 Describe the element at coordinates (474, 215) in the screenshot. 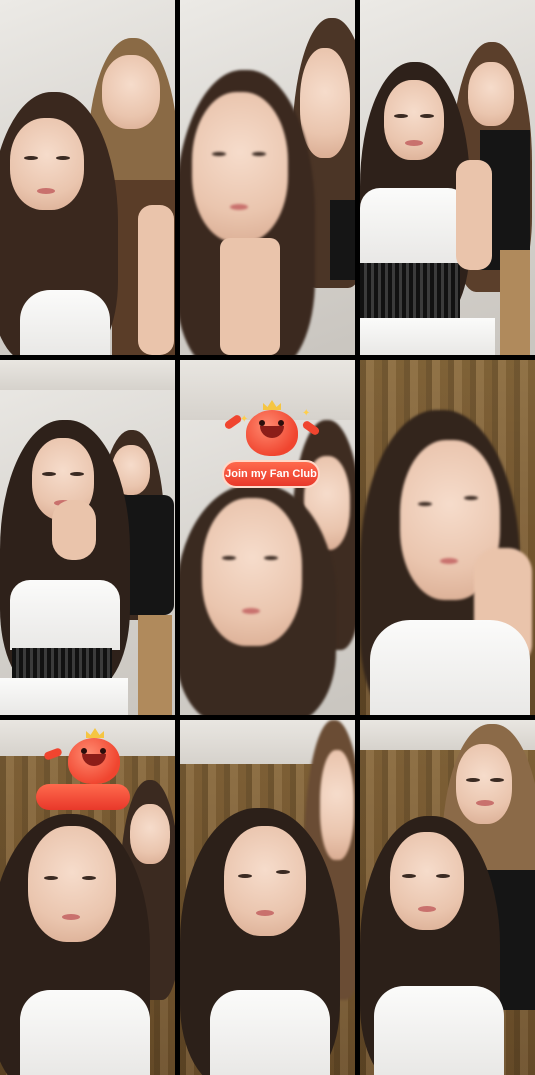

I see `person-front-arm` at that location.